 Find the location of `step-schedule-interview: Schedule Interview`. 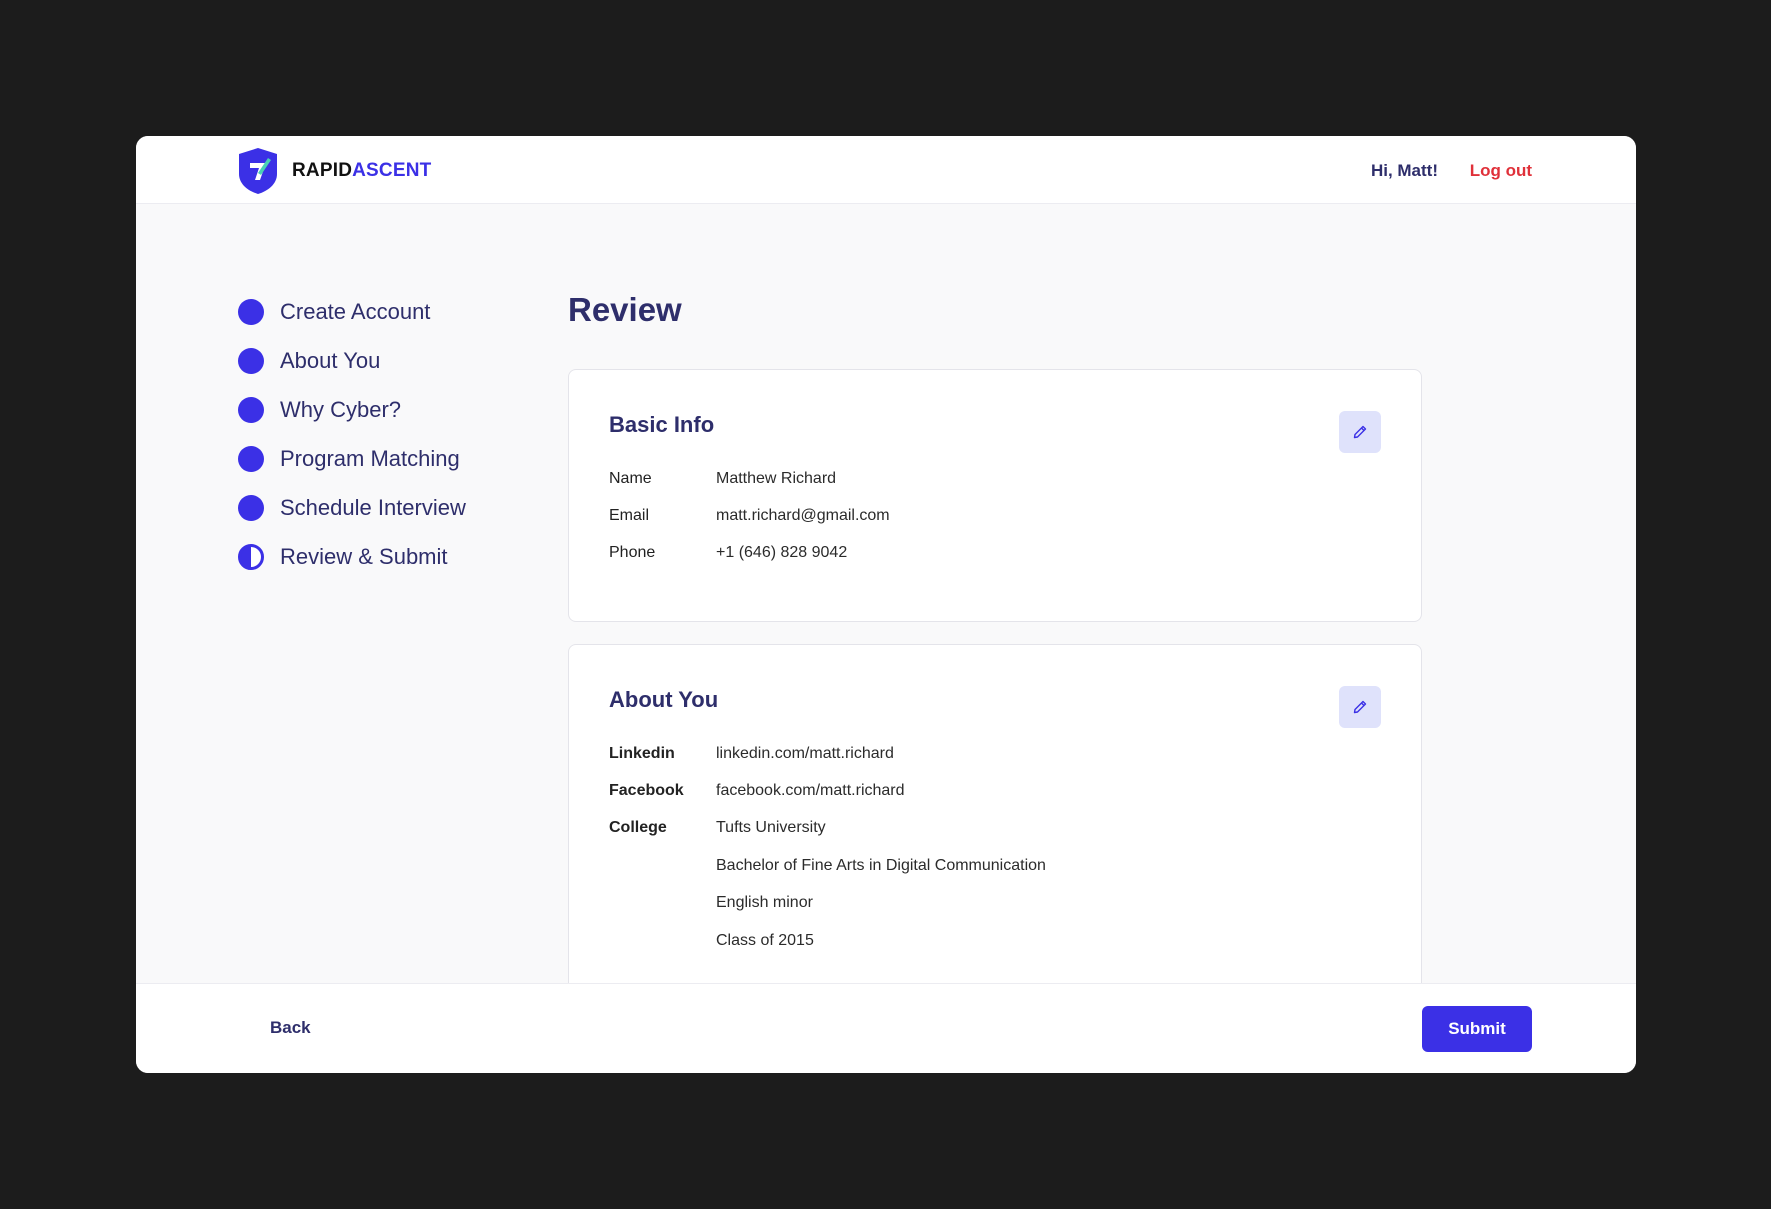

step-schedule-interview: Schedule Interview is located at coordinates (352, 507).